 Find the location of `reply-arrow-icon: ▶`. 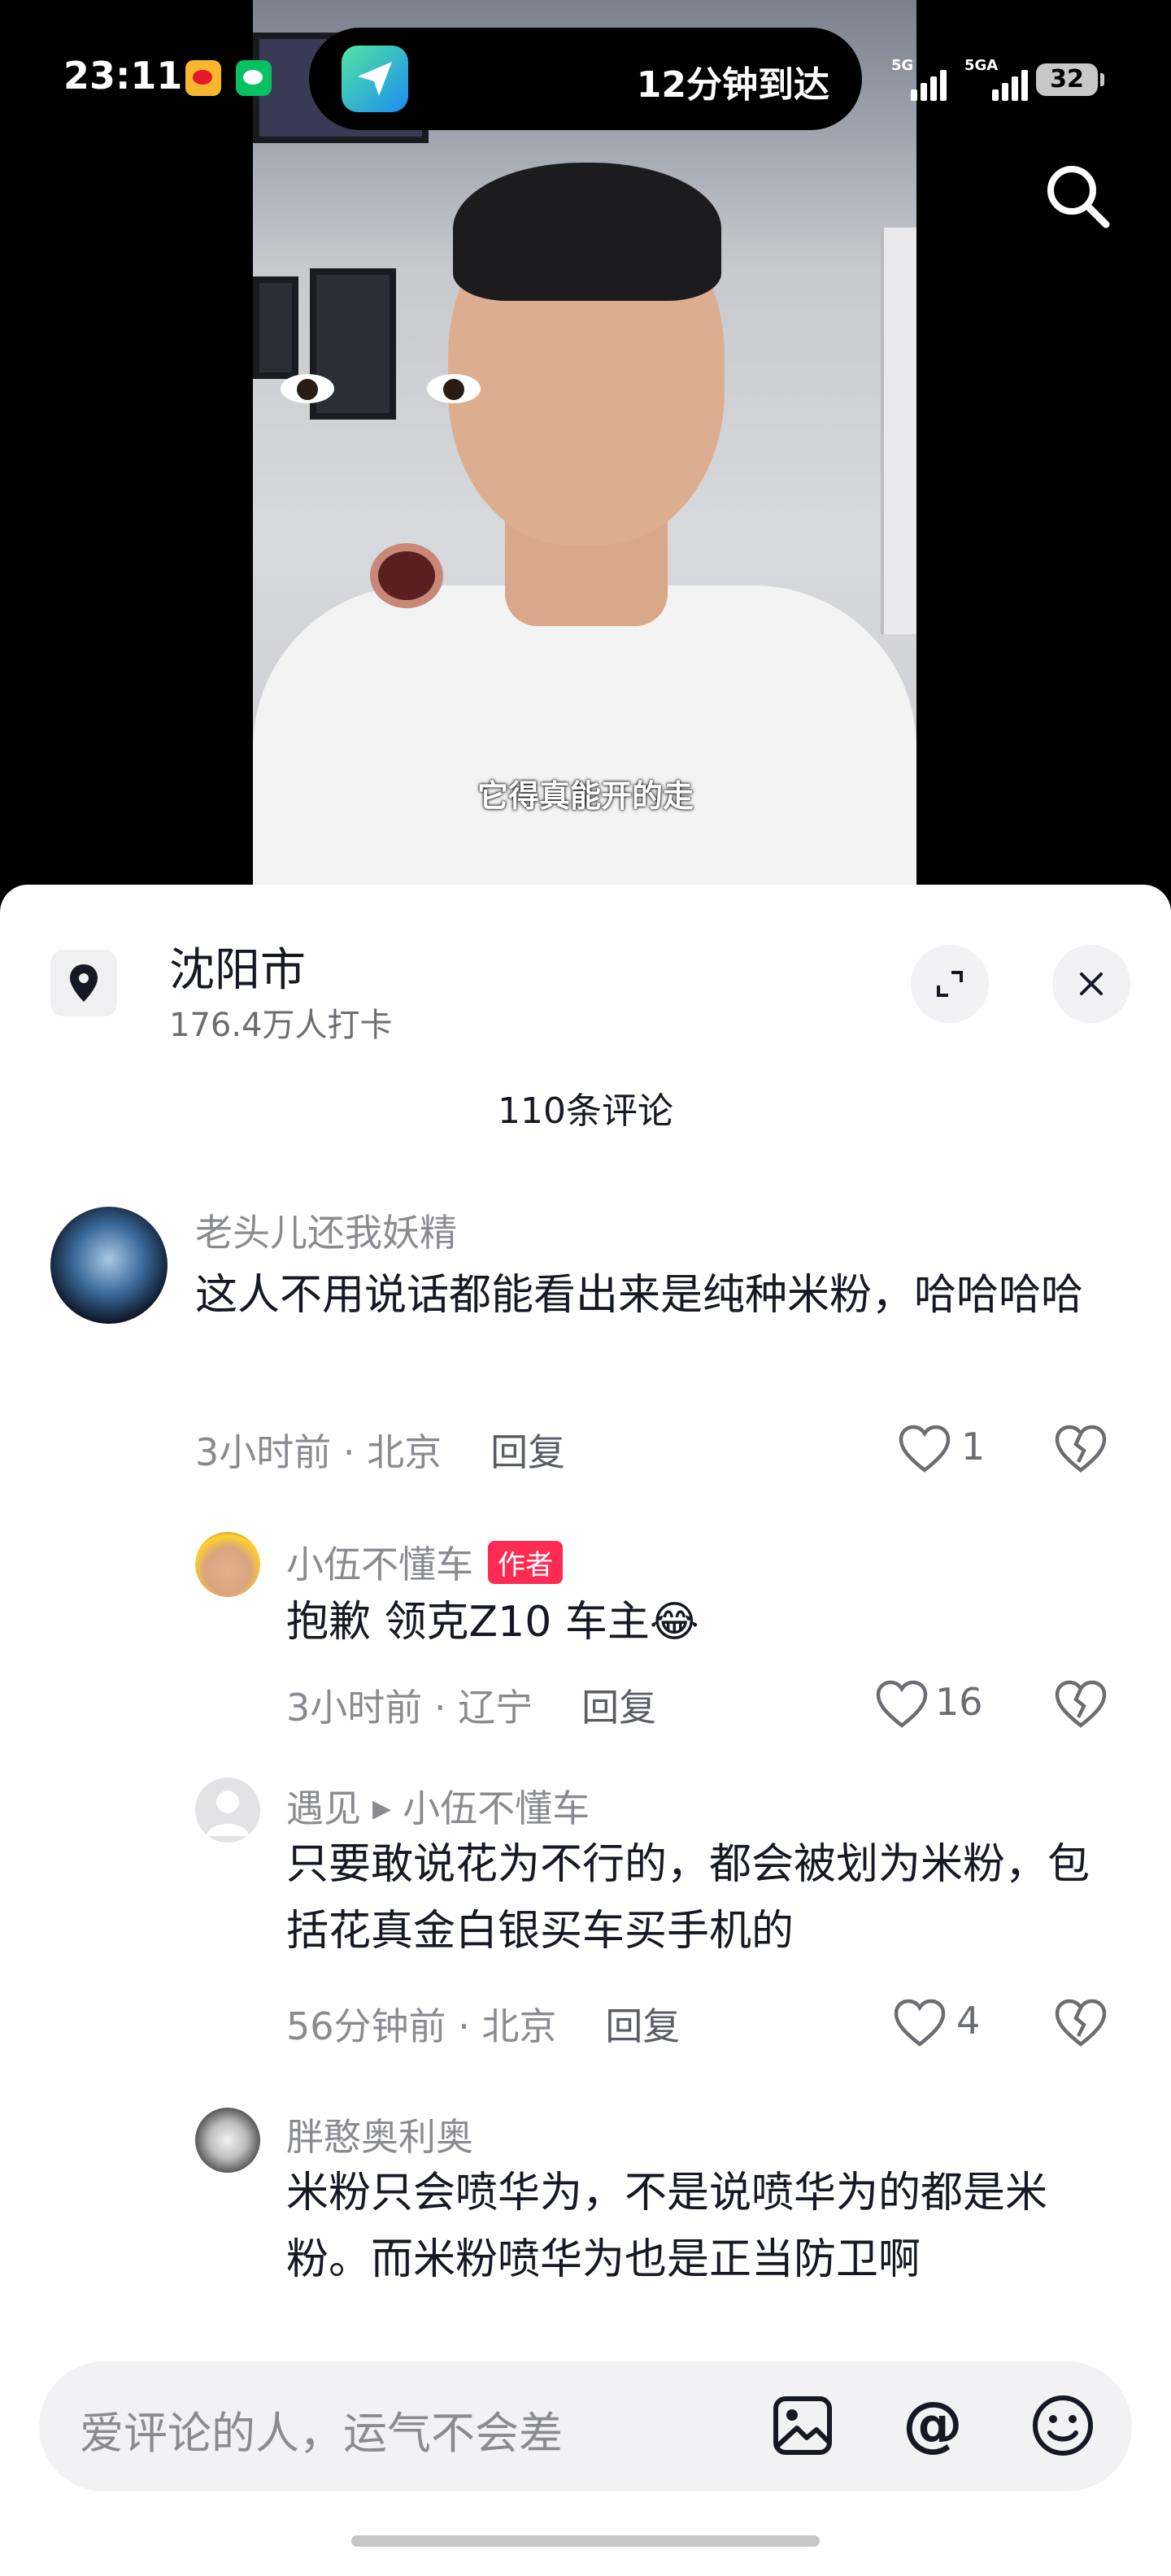

reply-arrow-icon: ▶ is located at coordinates (382, 1809).